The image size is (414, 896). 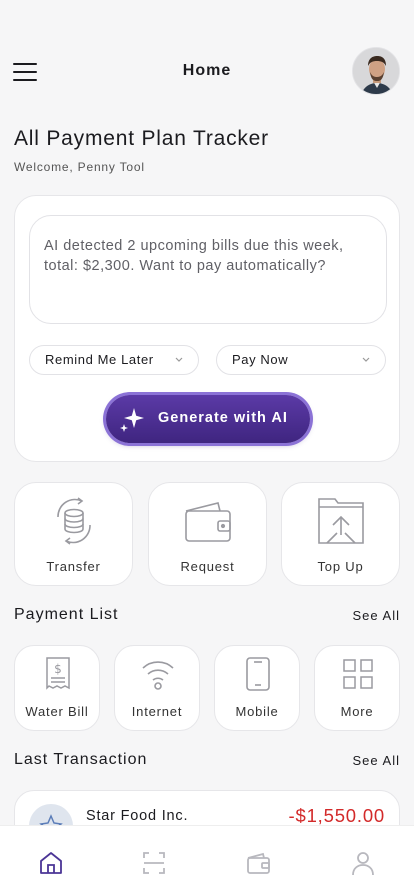 I want to click on top-up-icon, so click(x=341, y=521).